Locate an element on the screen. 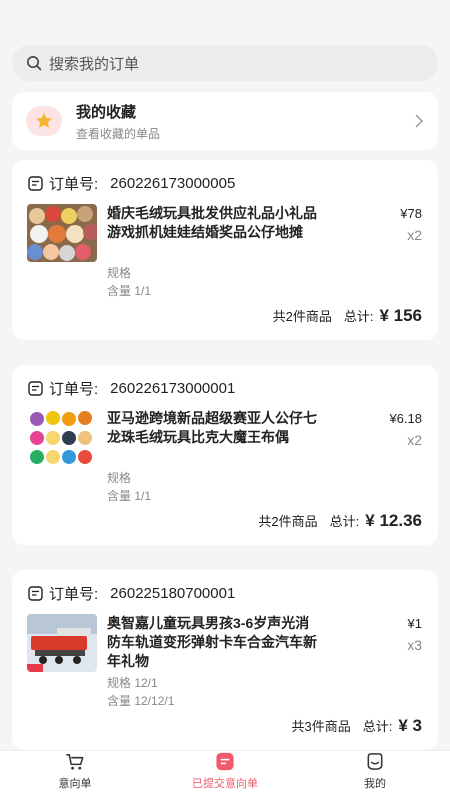  favorites-title: 我的收藏 is located at coordinates (106, 112).